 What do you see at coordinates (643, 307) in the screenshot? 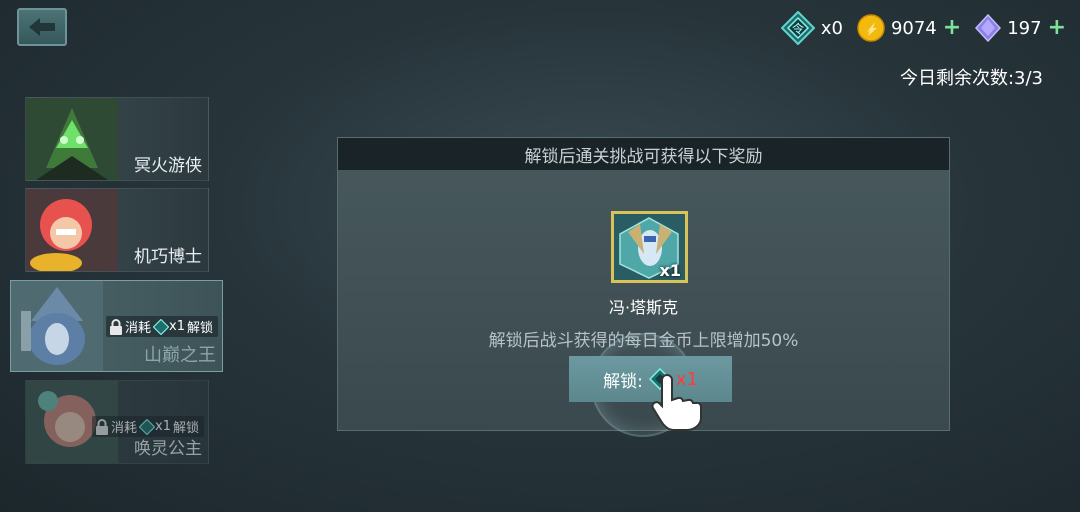
I see `reward-hero-name: 冯·塔斯克` at bounding box center [643, 307].